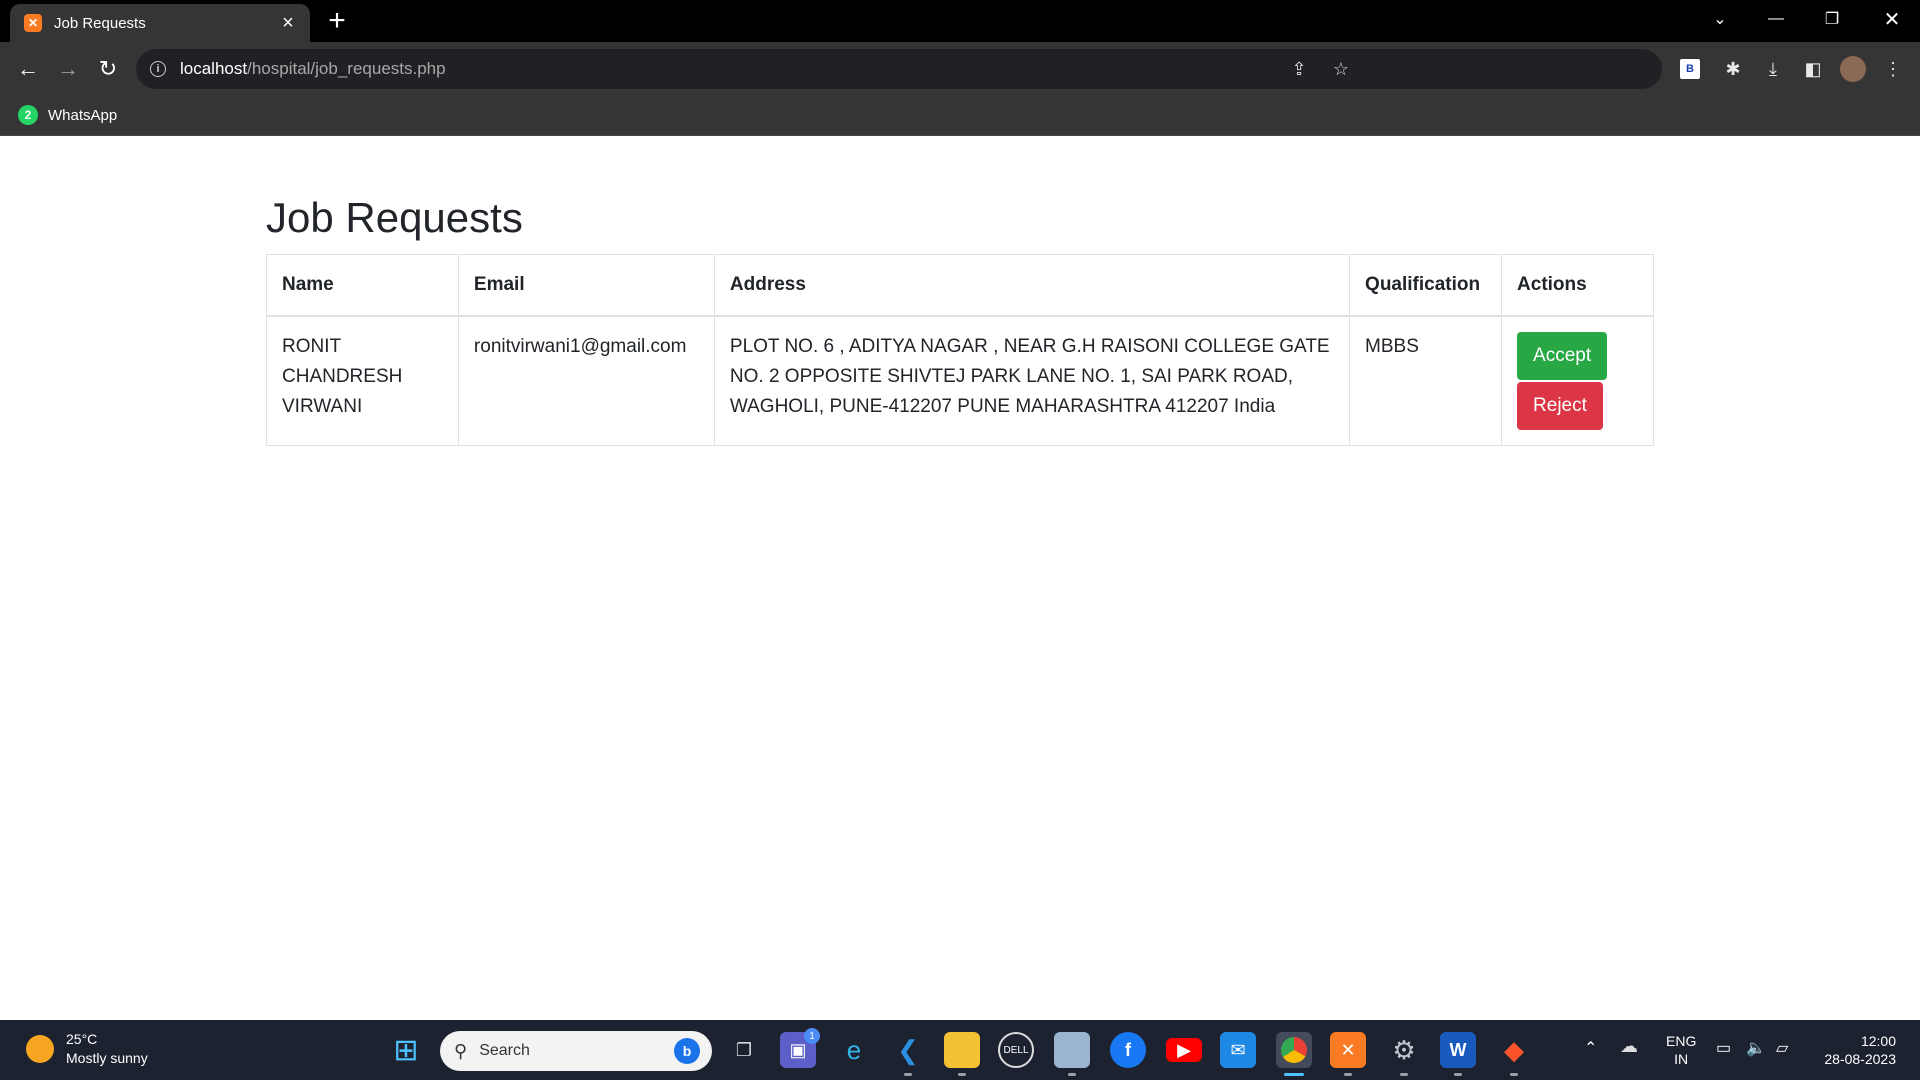 Image resolution: width=1920 pixels, height=1080 pixels. I want to click on cell-actions: Accept Reject, so click(1577, 380).